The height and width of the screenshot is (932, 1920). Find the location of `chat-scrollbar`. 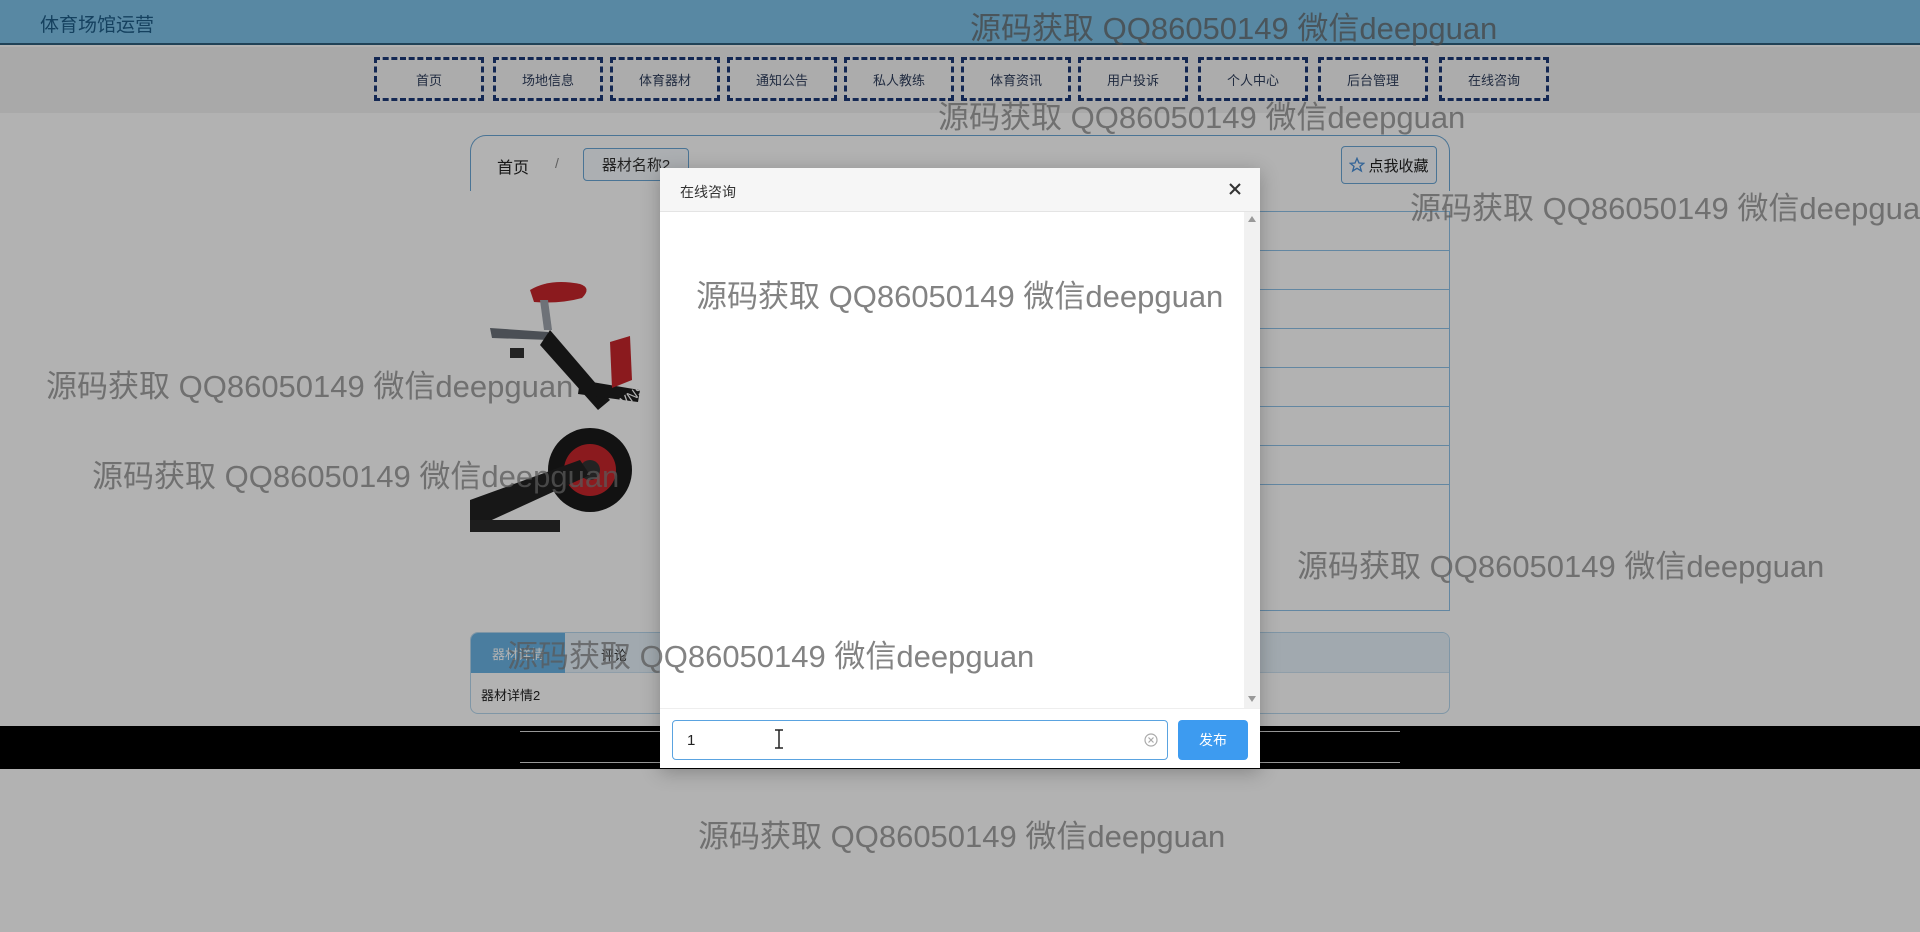

chat-scrollbar is located at coordinates (1252, 460).